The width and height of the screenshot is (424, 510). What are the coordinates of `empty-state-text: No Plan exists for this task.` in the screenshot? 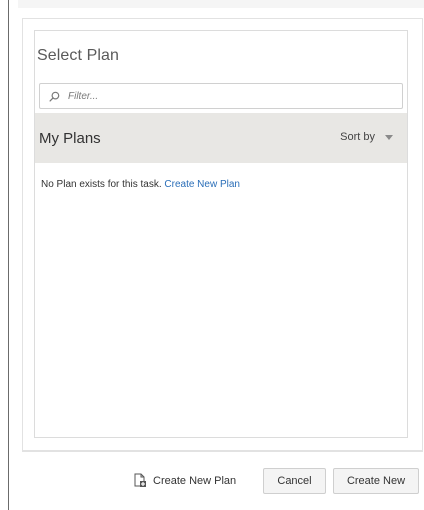 It's located at (101, 184).